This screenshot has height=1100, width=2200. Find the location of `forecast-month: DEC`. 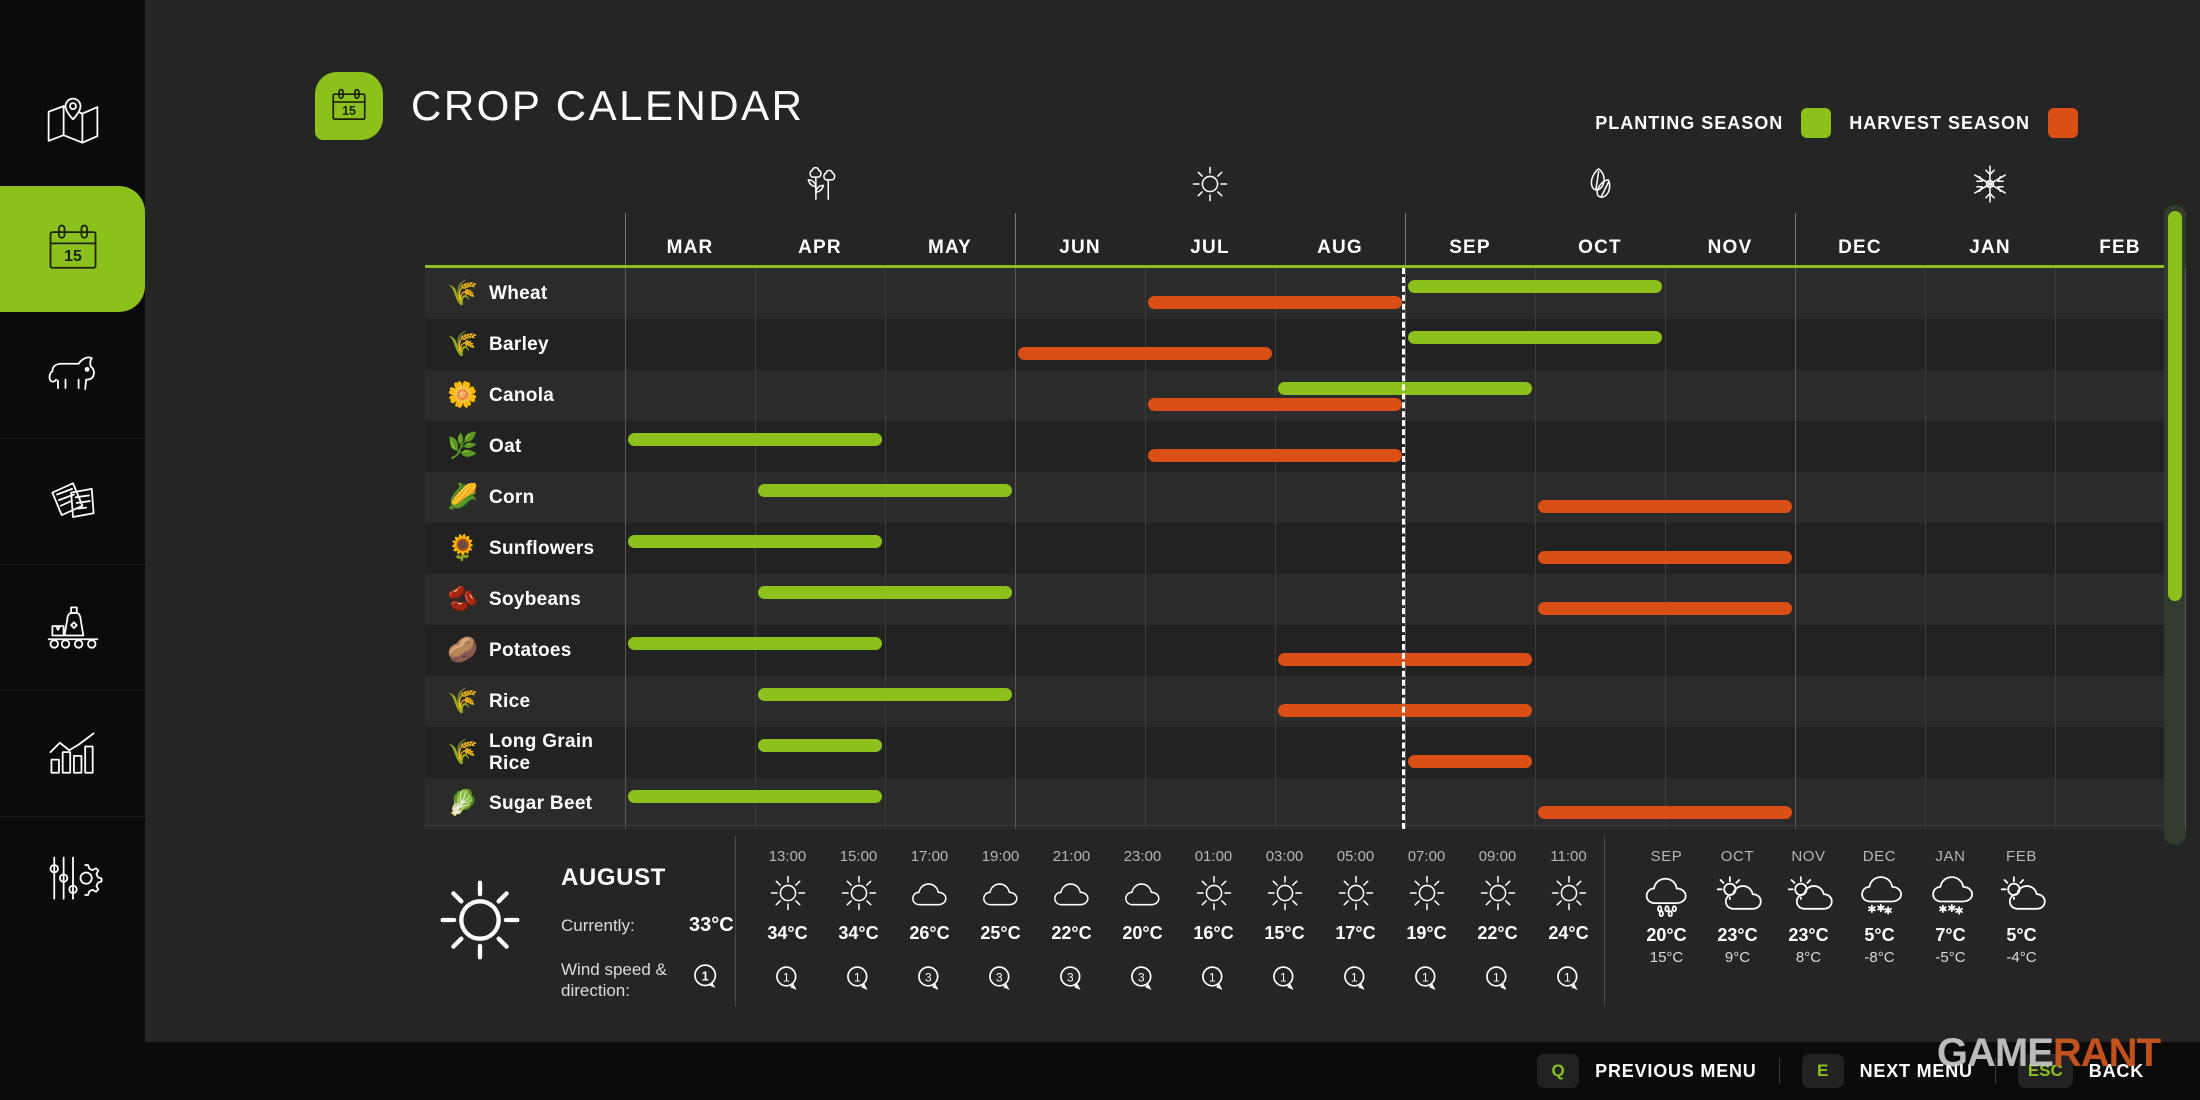

forecast-month: DEC is located at coordinates (1879, 856).